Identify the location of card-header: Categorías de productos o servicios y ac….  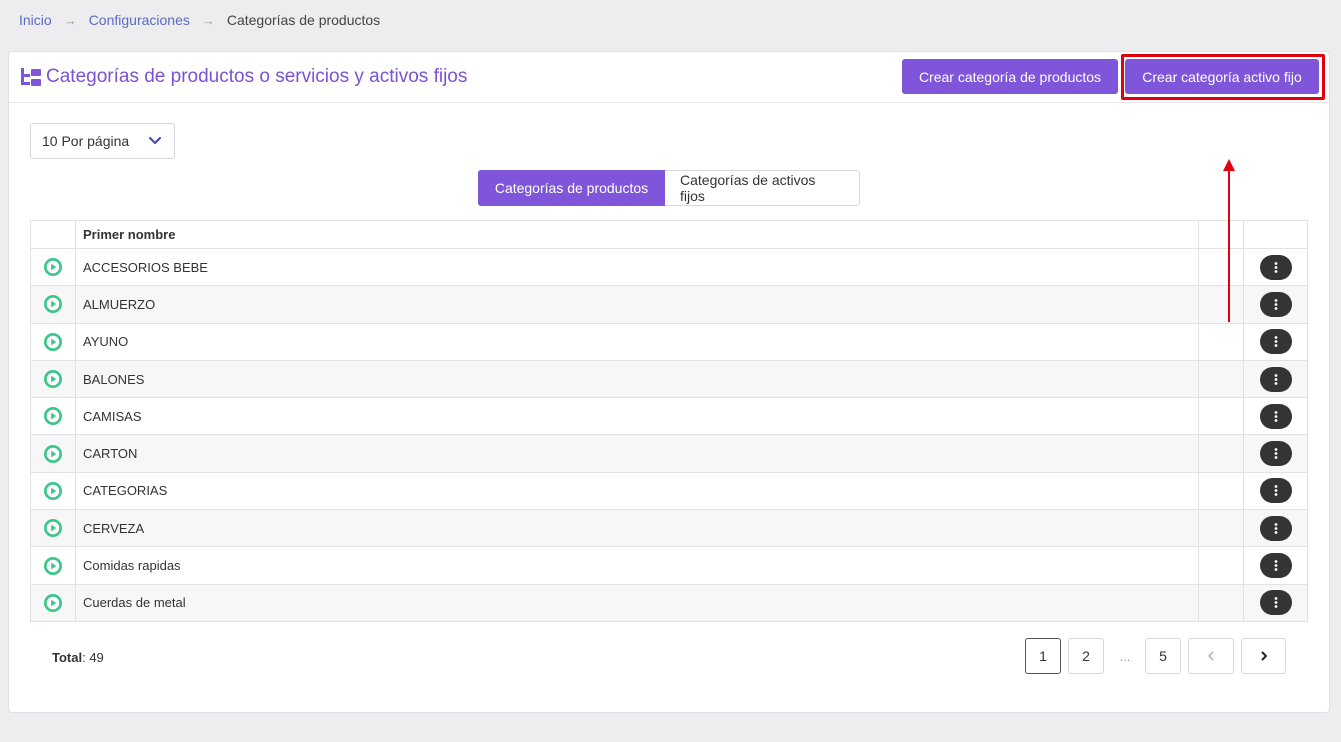
(669, 77).